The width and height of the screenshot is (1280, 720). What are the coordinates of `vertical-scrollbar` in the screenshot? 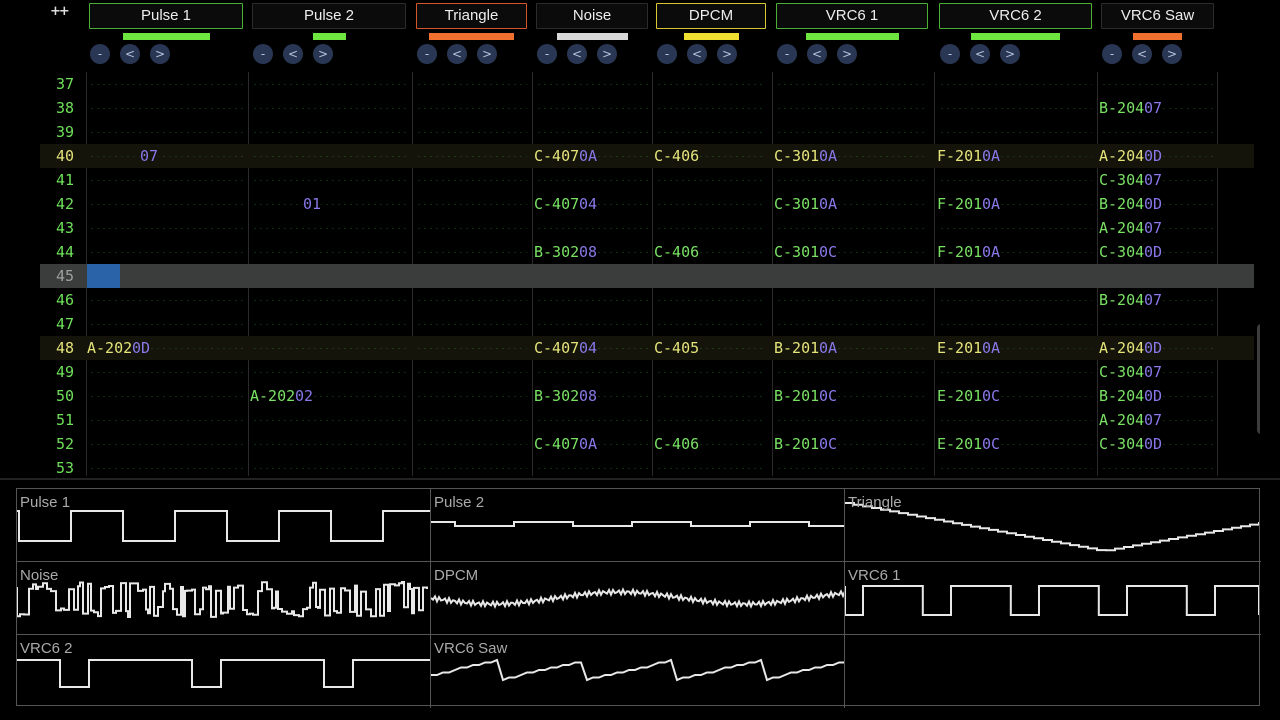 It's located at (1258, 379).